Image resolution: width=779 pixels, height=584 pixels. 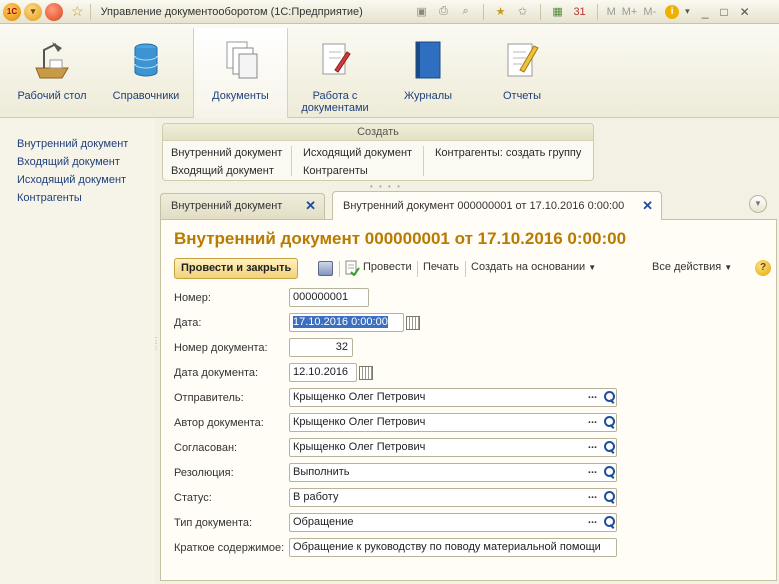 I want to click on section-reports: Отчеты, so click(x=522, y=71).